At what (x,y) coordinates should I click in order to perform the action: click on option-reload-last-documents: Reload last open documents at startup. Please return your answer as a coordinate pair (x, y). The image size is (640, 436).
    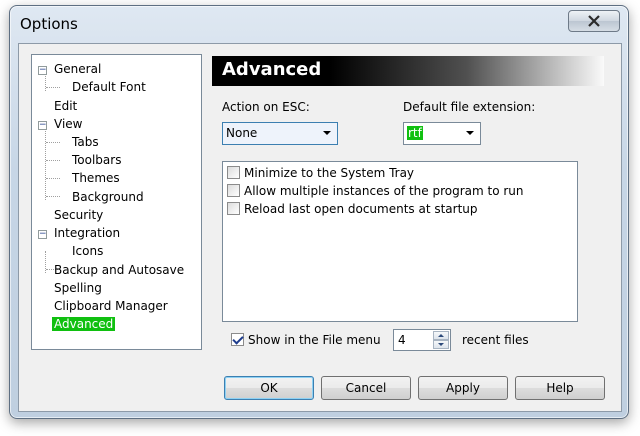
    Looking at the image, I should click on (352, 209).